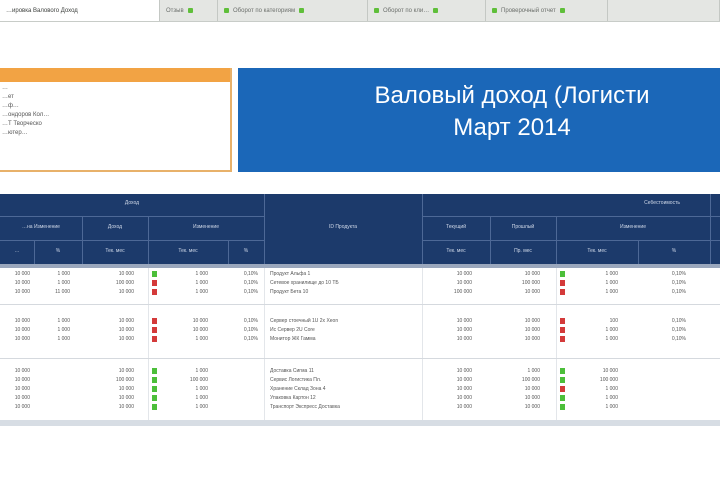 This screenshot has width=720, height=480. Describe the element at coordinates (345, 407) in the screenshot. I see `product-cell: Транспорт Экспресс Доставка` at that location.